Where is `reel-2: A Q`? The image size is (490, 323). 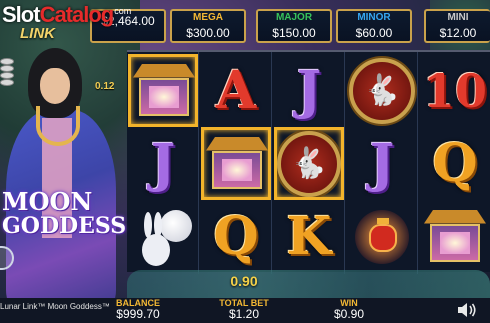 reel-2: A Q is located at coordinates (236, 163).